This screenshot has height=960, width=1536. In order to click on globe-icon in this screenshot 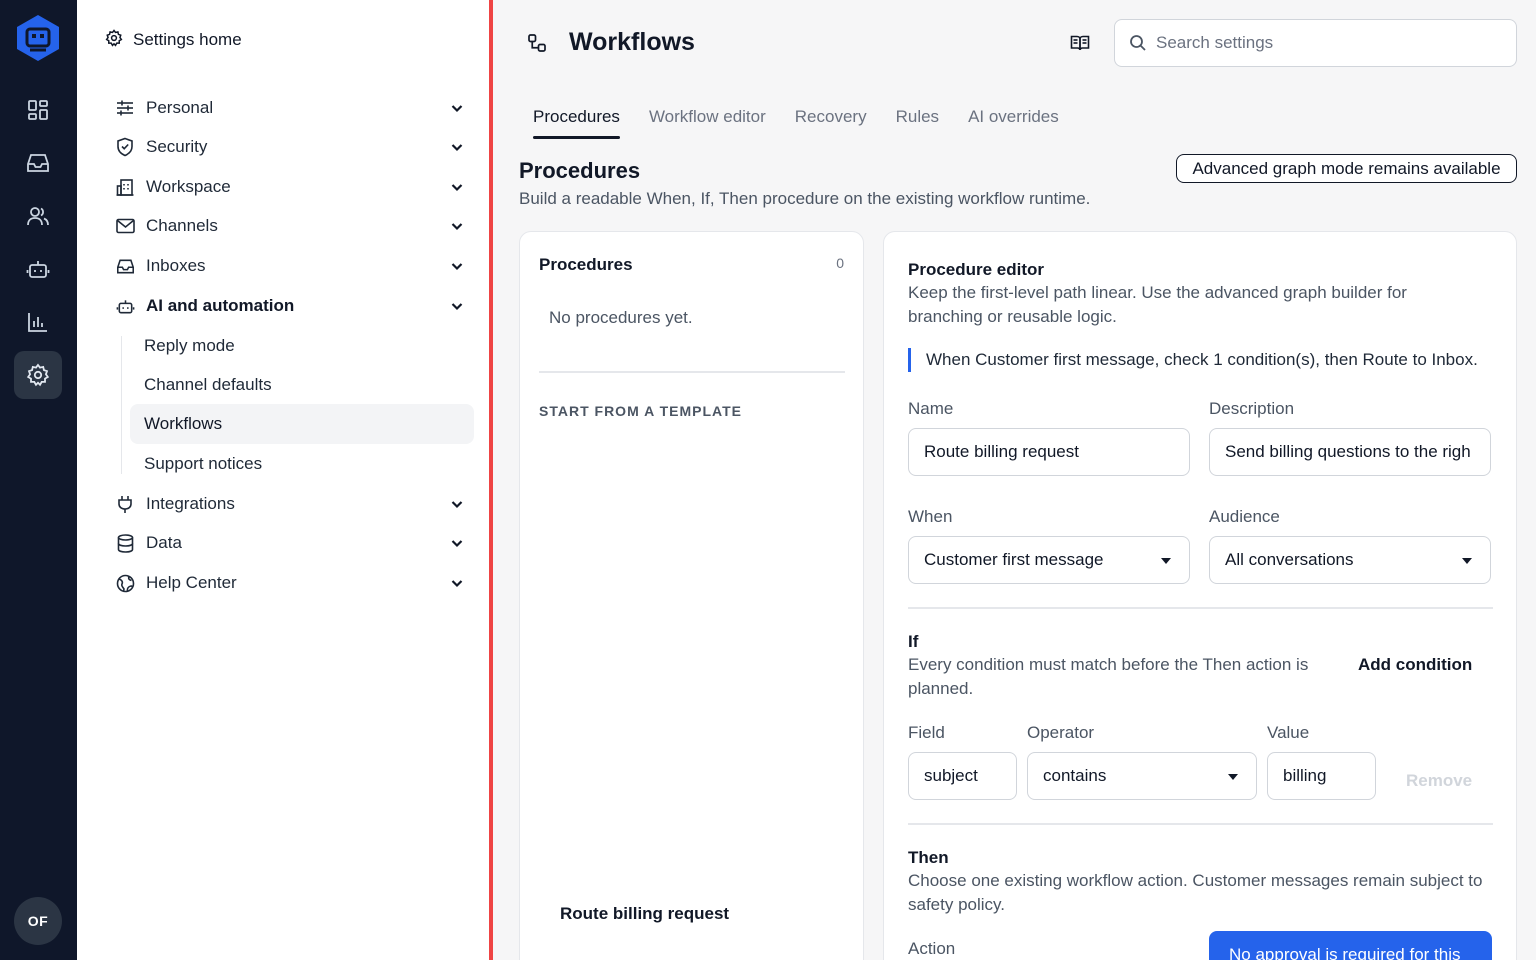, I will do `click(125, 583)`.